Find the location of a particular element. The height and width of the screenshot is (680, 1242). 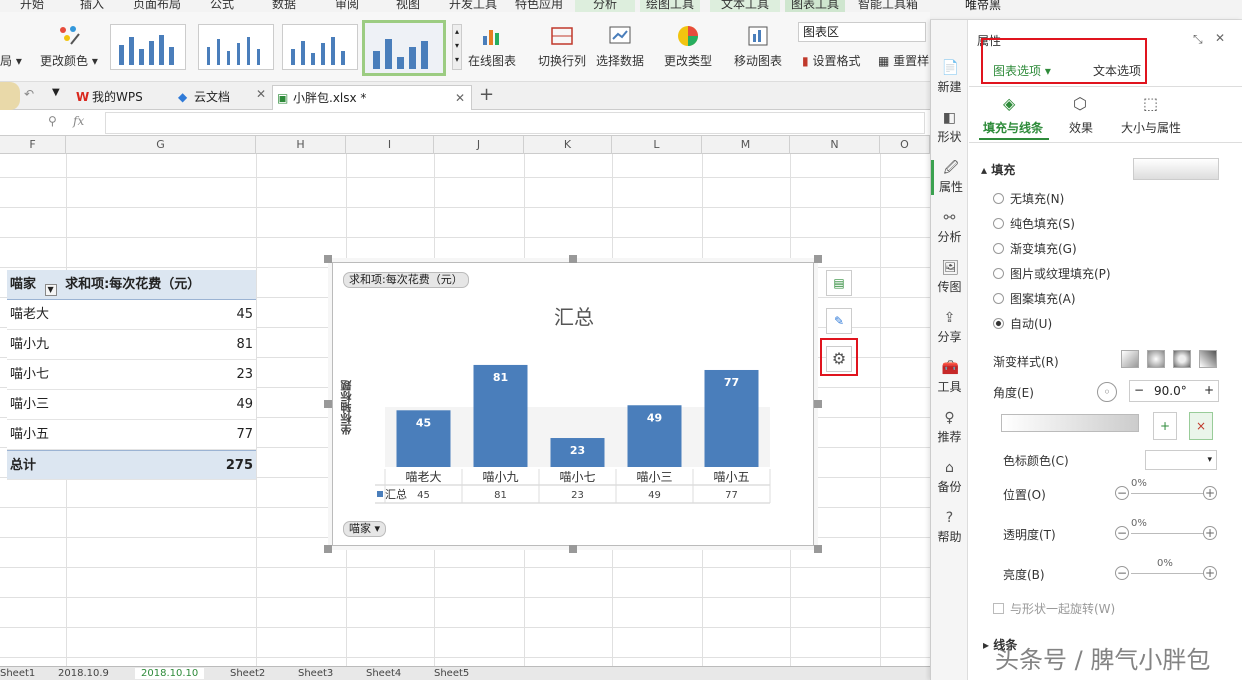

chart-elements-button: ▤ is located at coordinates (839, 283).